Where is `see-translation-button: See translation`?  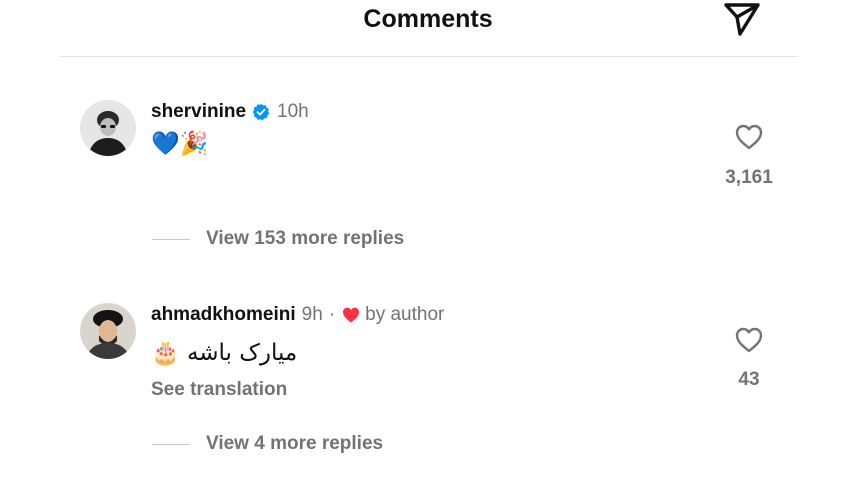
see-translation-button: See translation is located at coordinates (219, 390).